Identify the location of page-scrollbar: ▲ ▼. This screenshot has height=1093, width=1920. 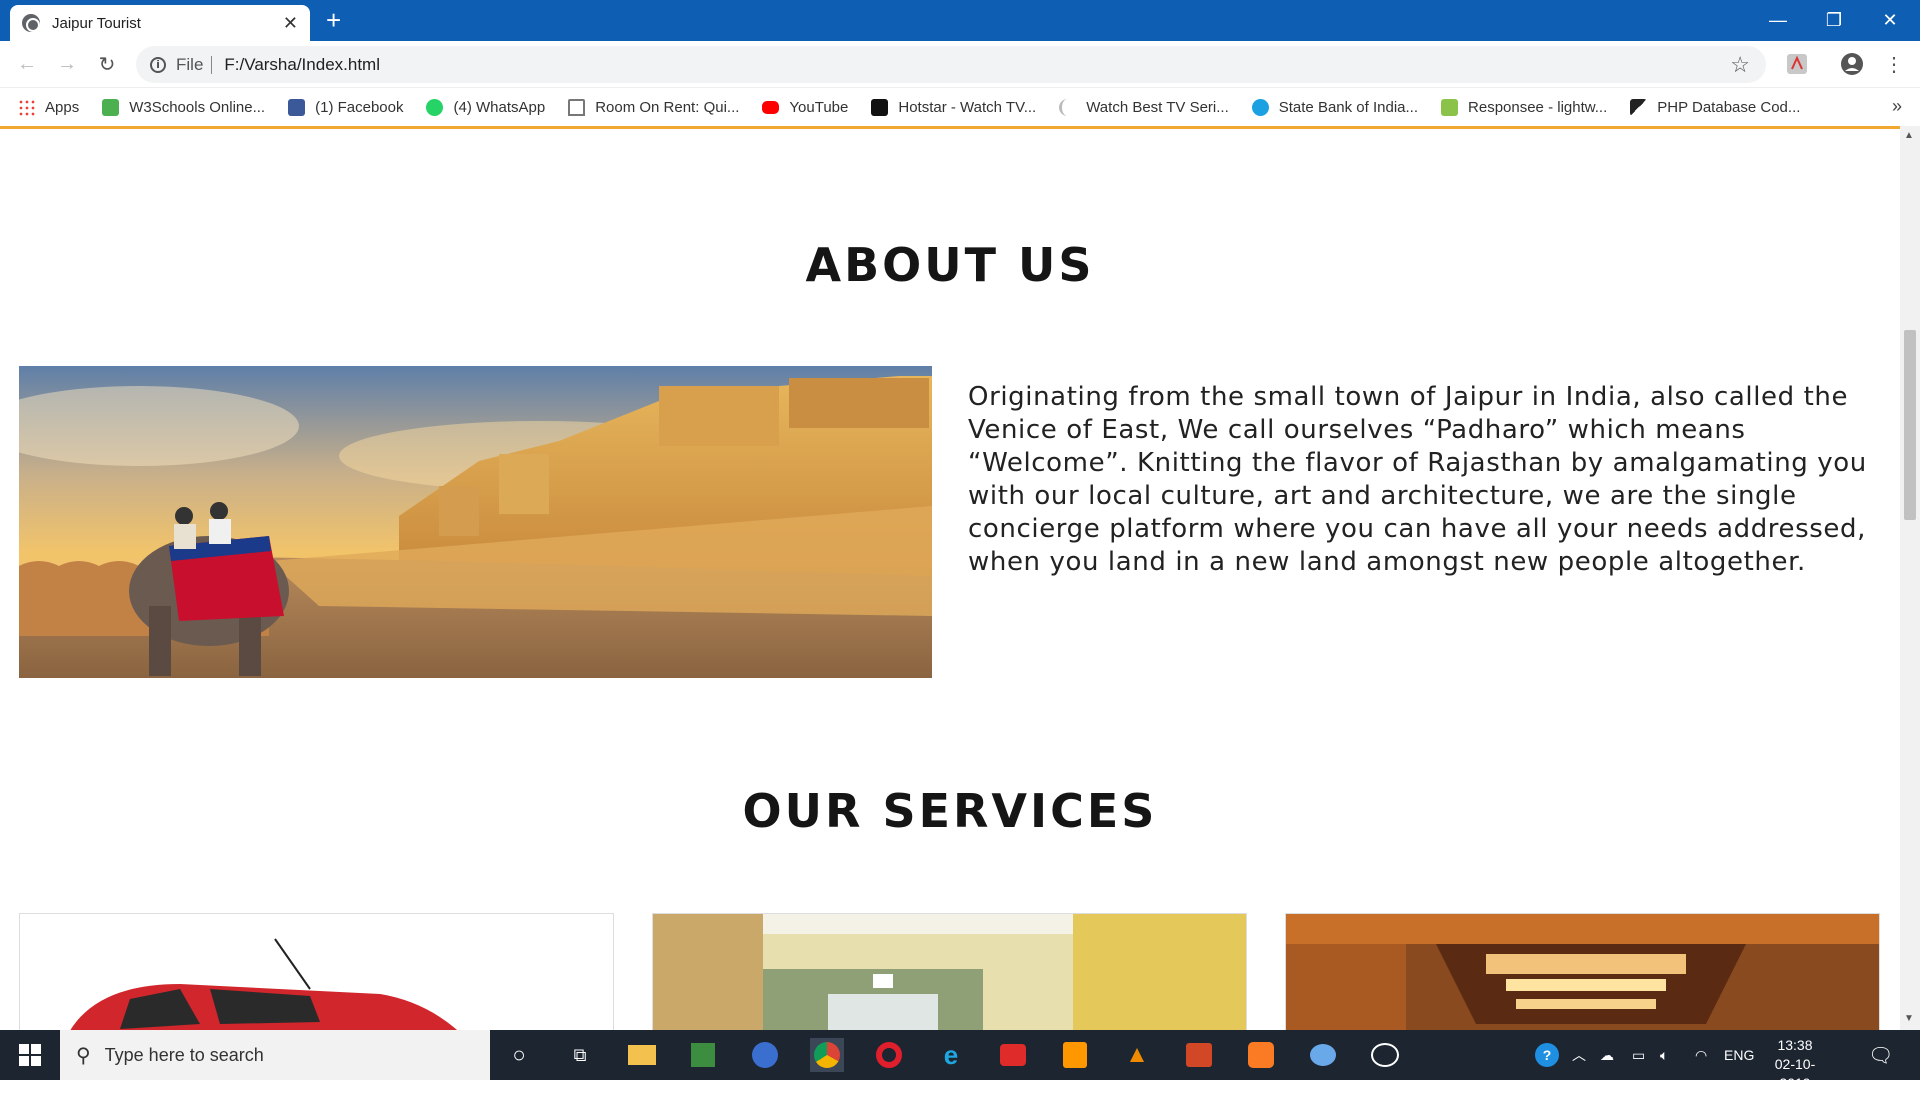
(1910, 578).